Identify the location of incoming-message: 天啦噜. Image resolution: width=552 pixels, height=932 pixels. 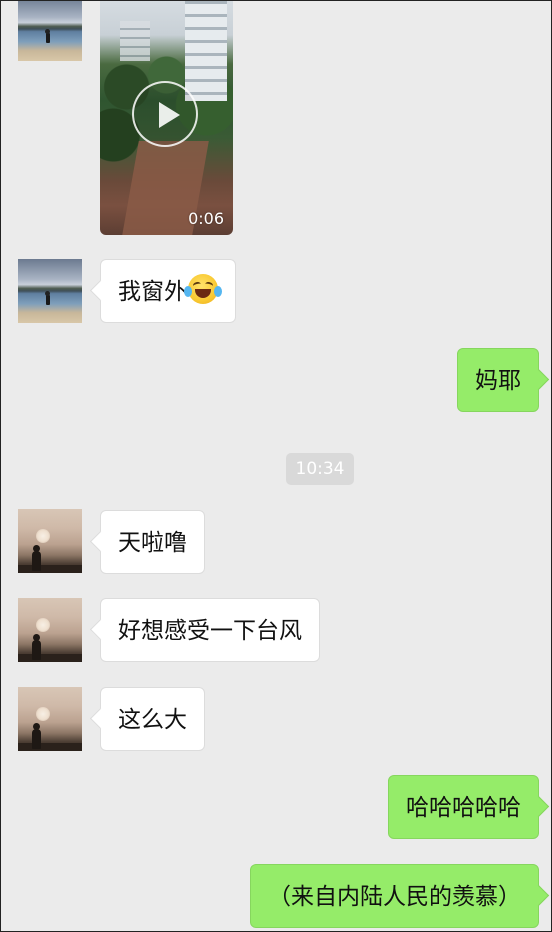
(152, 542).